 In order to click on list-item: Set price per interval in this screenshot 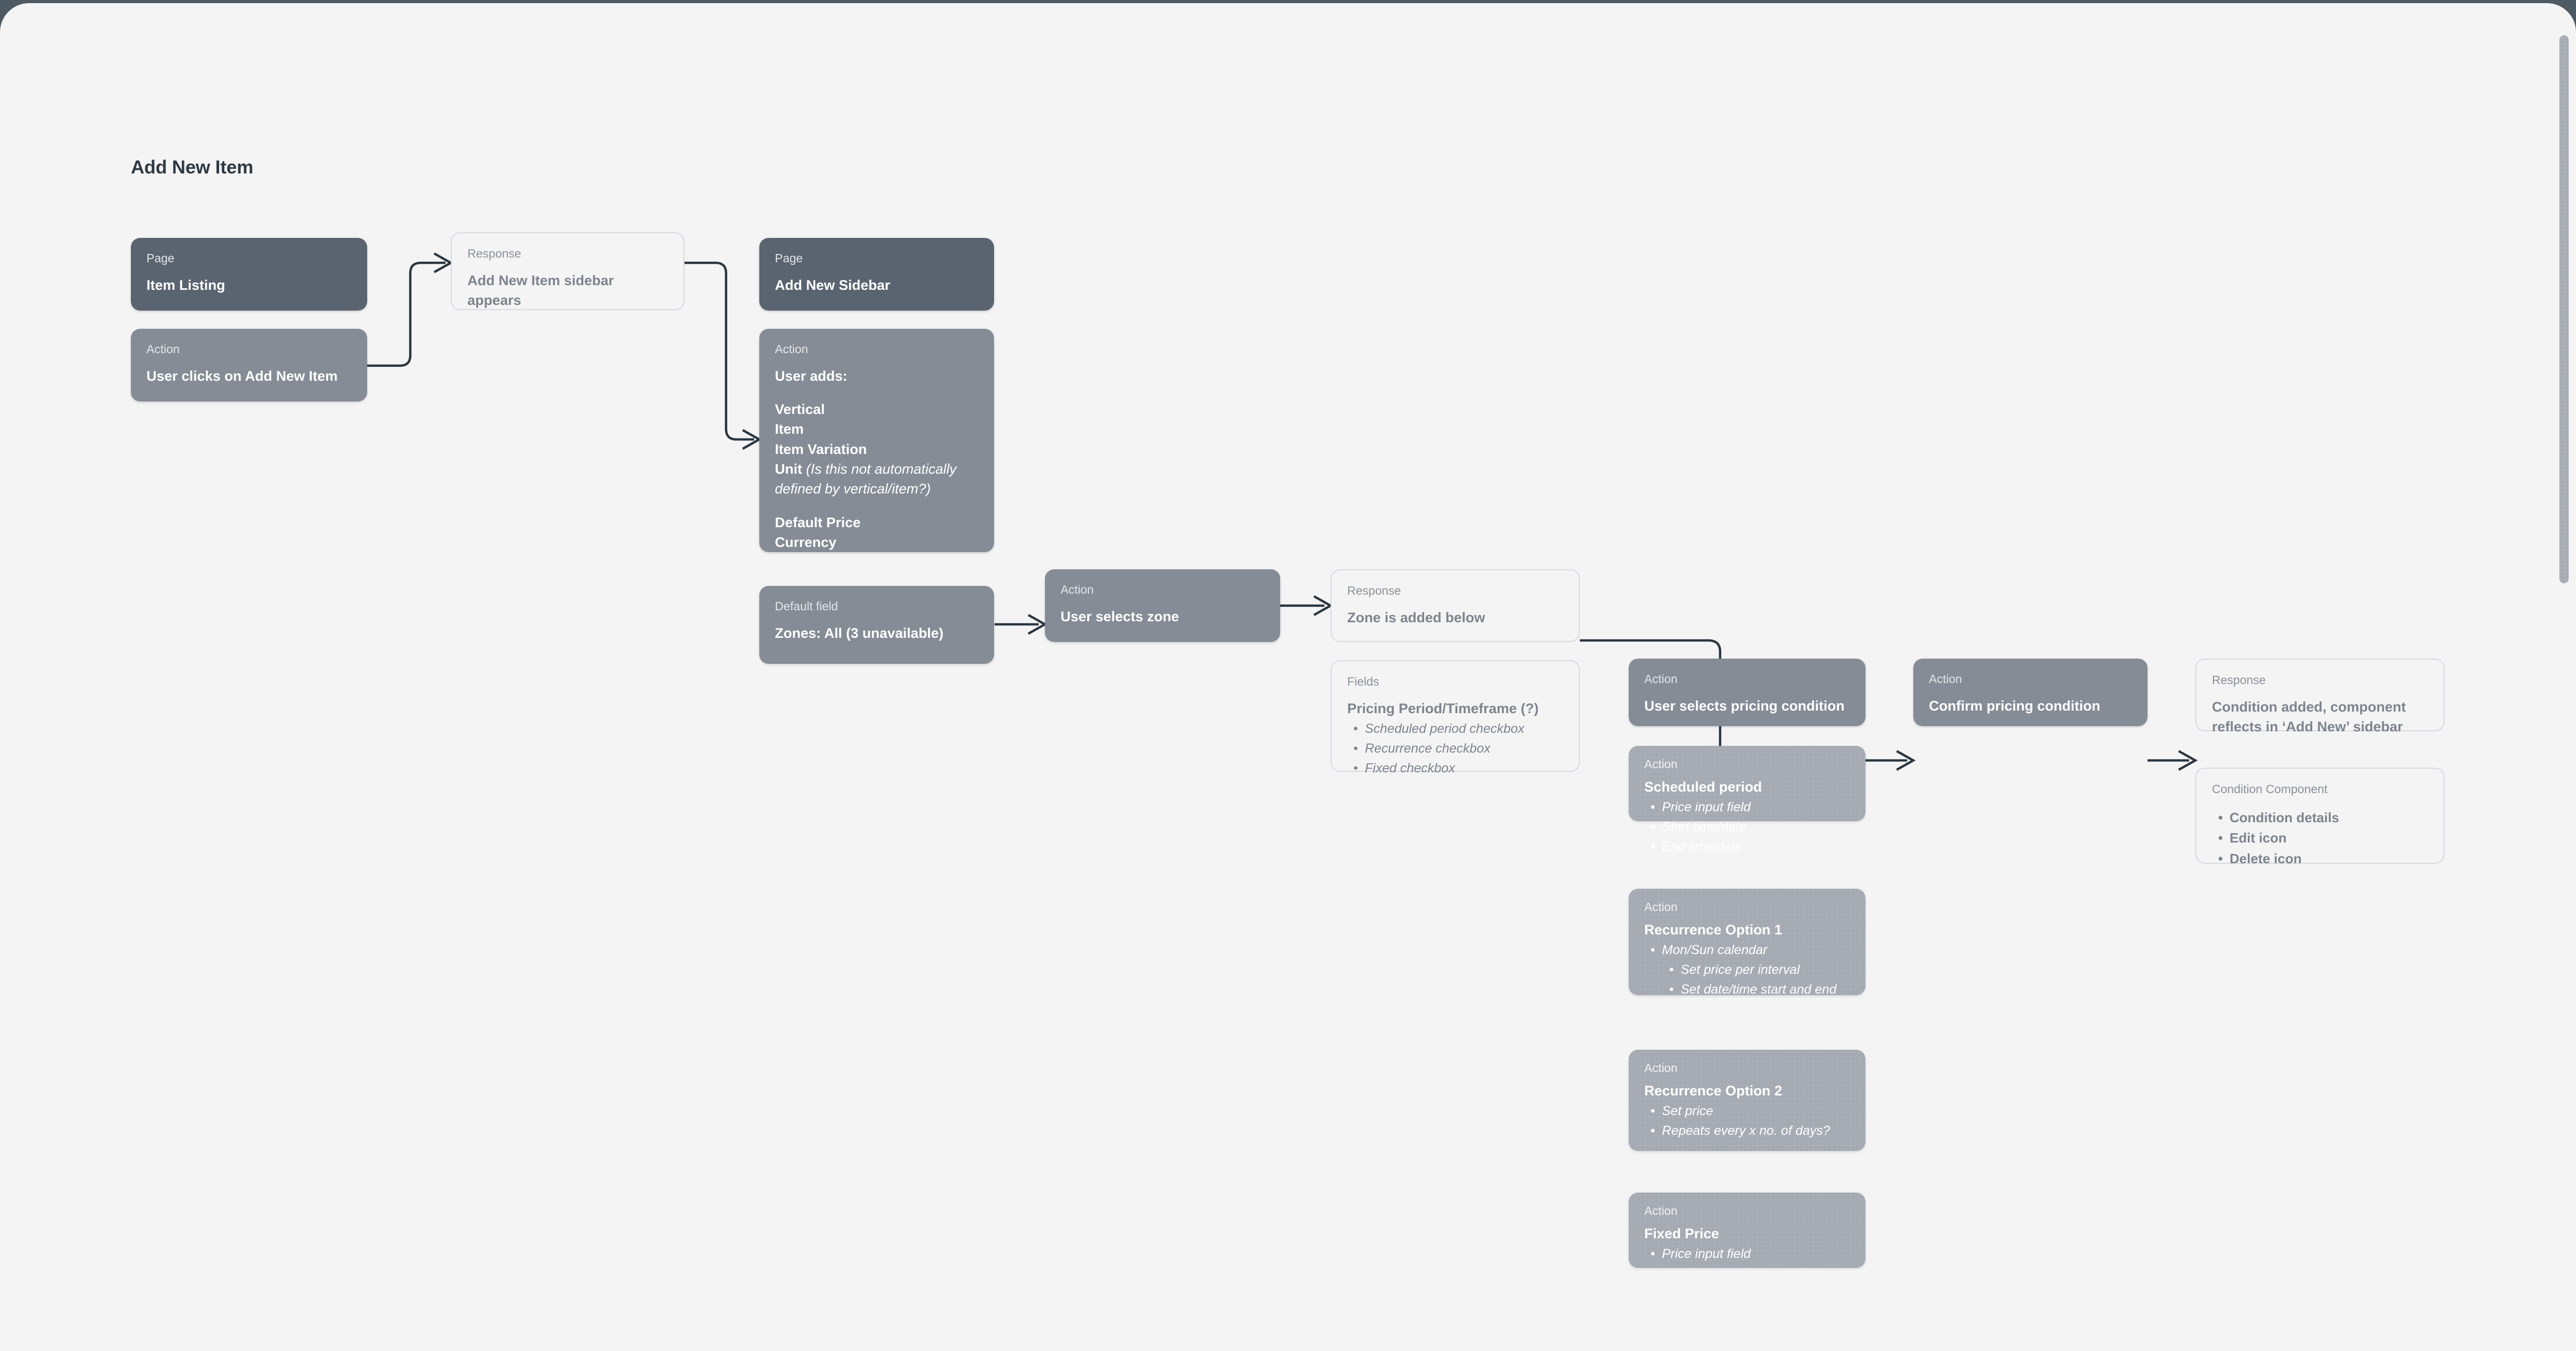, I will do `click(1760, 970)`.